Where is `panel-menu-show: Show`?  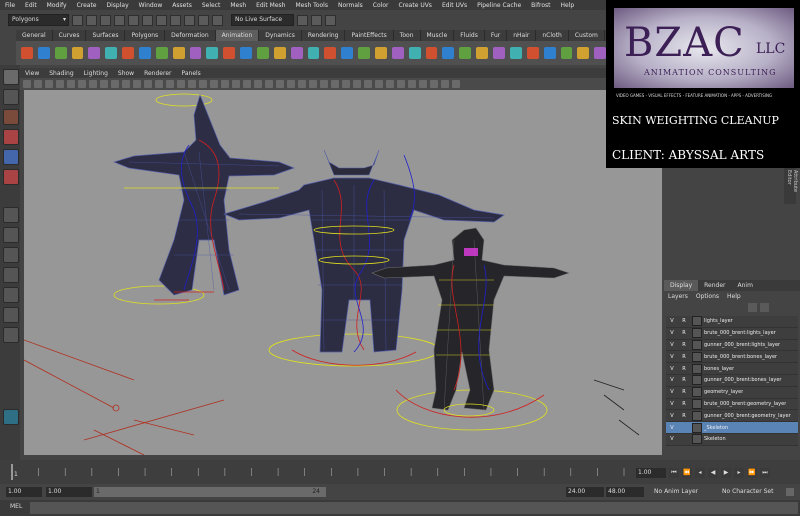 panel-menu-show: Show is located at coordinates (126, 73).